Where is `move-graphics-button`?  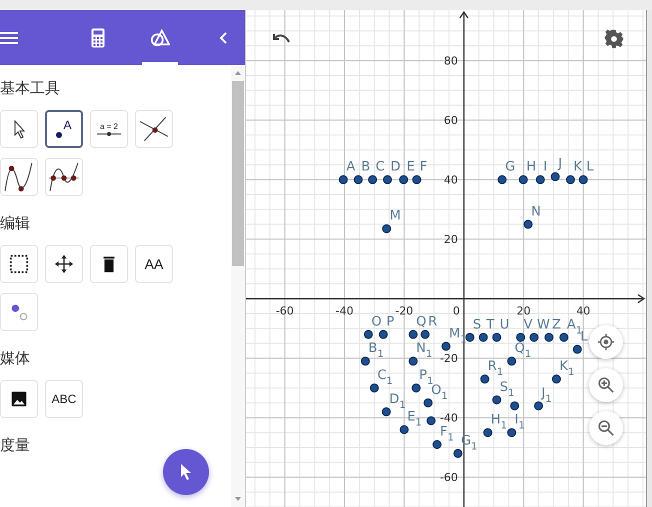 move-graphics-button is located at coordinates (186, 472).